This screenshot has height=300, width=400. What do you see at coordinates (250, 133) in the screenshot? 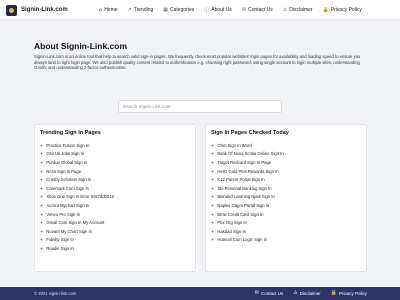
I see `checked-today-title: Sign In Pages Checked Today` at bounding box center [250, 133].